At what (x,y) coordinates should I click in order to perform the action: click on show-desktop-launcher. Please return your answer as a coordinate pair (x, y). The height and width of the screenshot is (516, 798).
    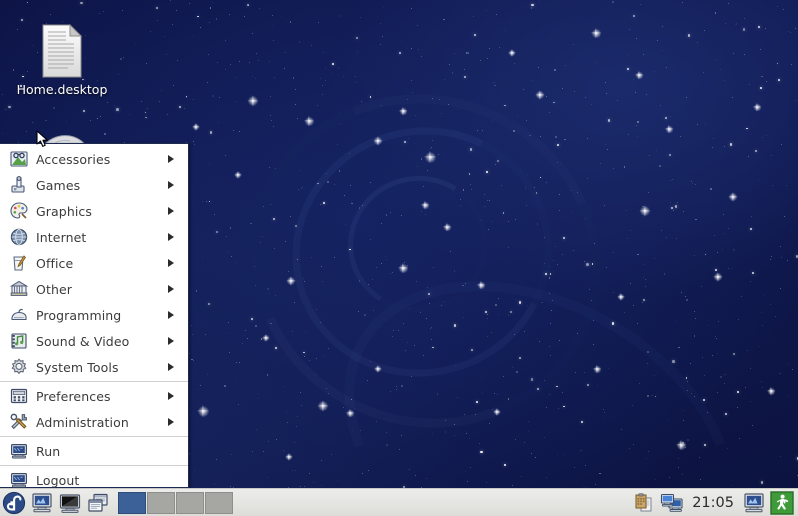
    Looking at the image, I should click on (98, 503).